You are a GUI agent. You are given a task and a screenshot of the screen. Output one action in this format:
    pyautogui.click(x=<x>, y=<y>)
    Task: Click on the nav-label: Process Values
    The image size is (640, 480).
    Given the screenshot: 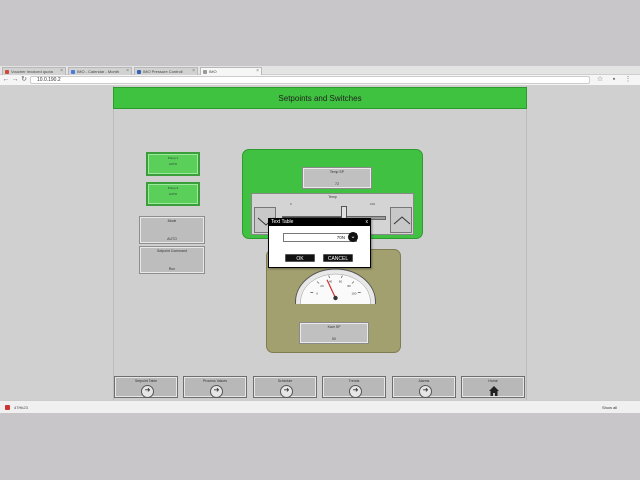 What is the action you would take?
    pyautogui.click(x=215, y=381)
    